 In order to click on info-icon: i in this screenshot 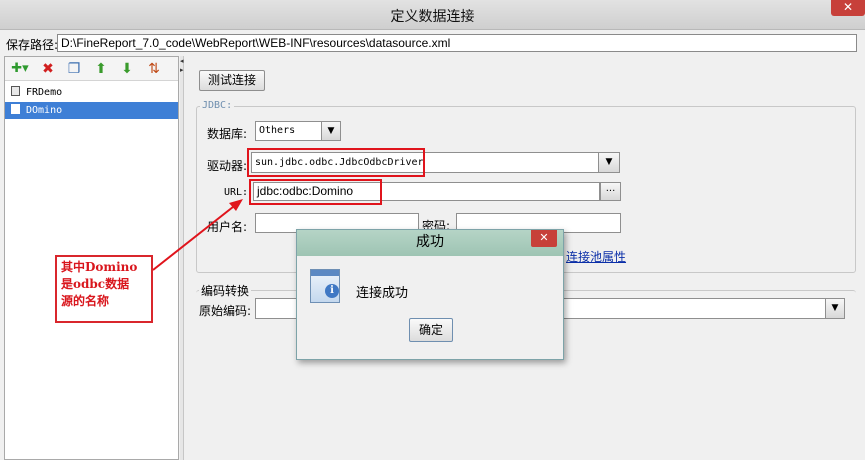, I will do `click(325, 286)`.